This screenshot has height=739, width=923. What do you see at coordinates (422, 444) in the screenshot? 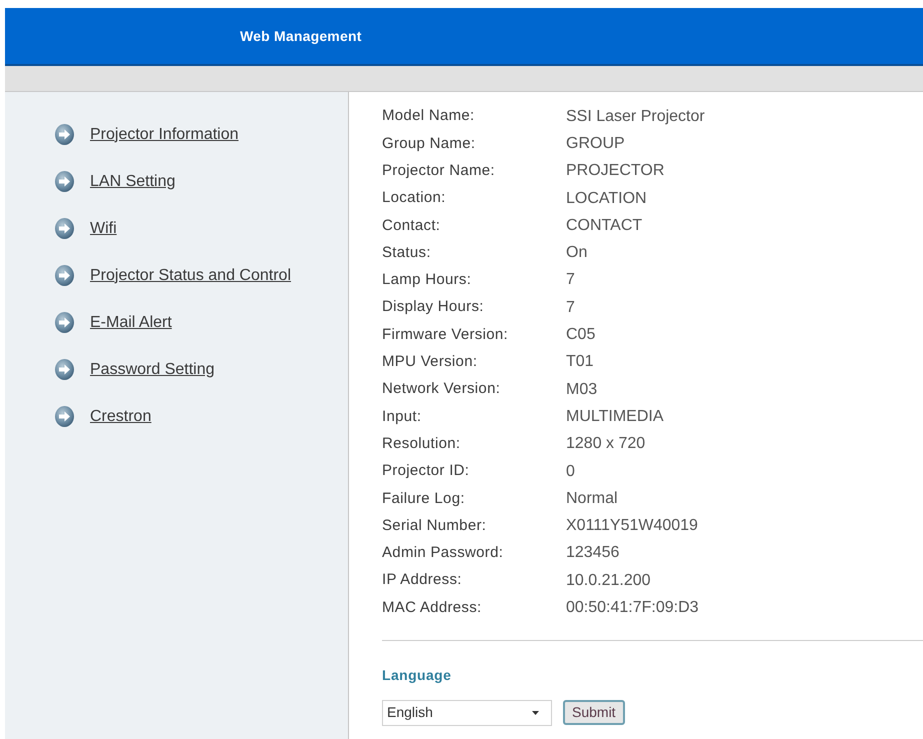
I see `field-label: Resolution:` at bounding box center [422, 444].